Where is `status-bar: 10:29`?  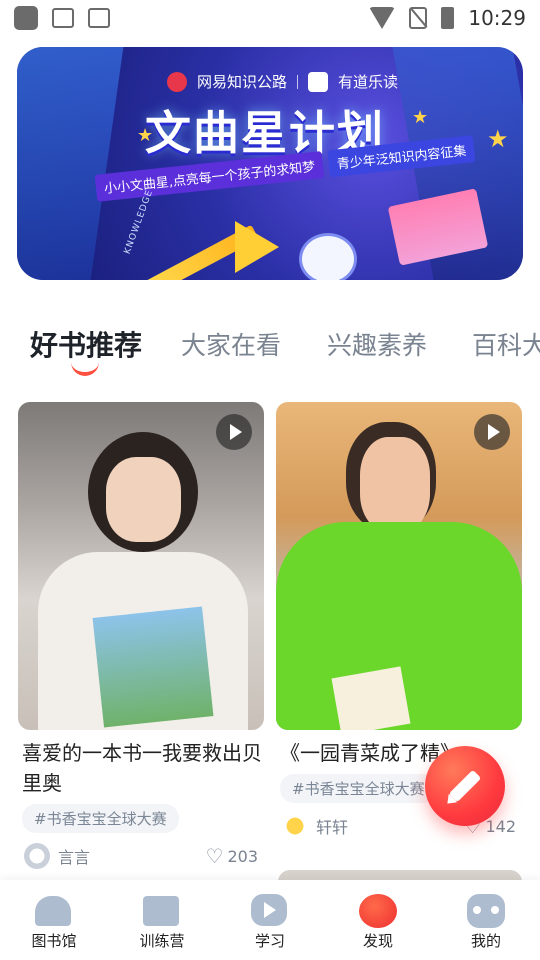
status-bar: 10:29 is located at coordinates (270, 18).